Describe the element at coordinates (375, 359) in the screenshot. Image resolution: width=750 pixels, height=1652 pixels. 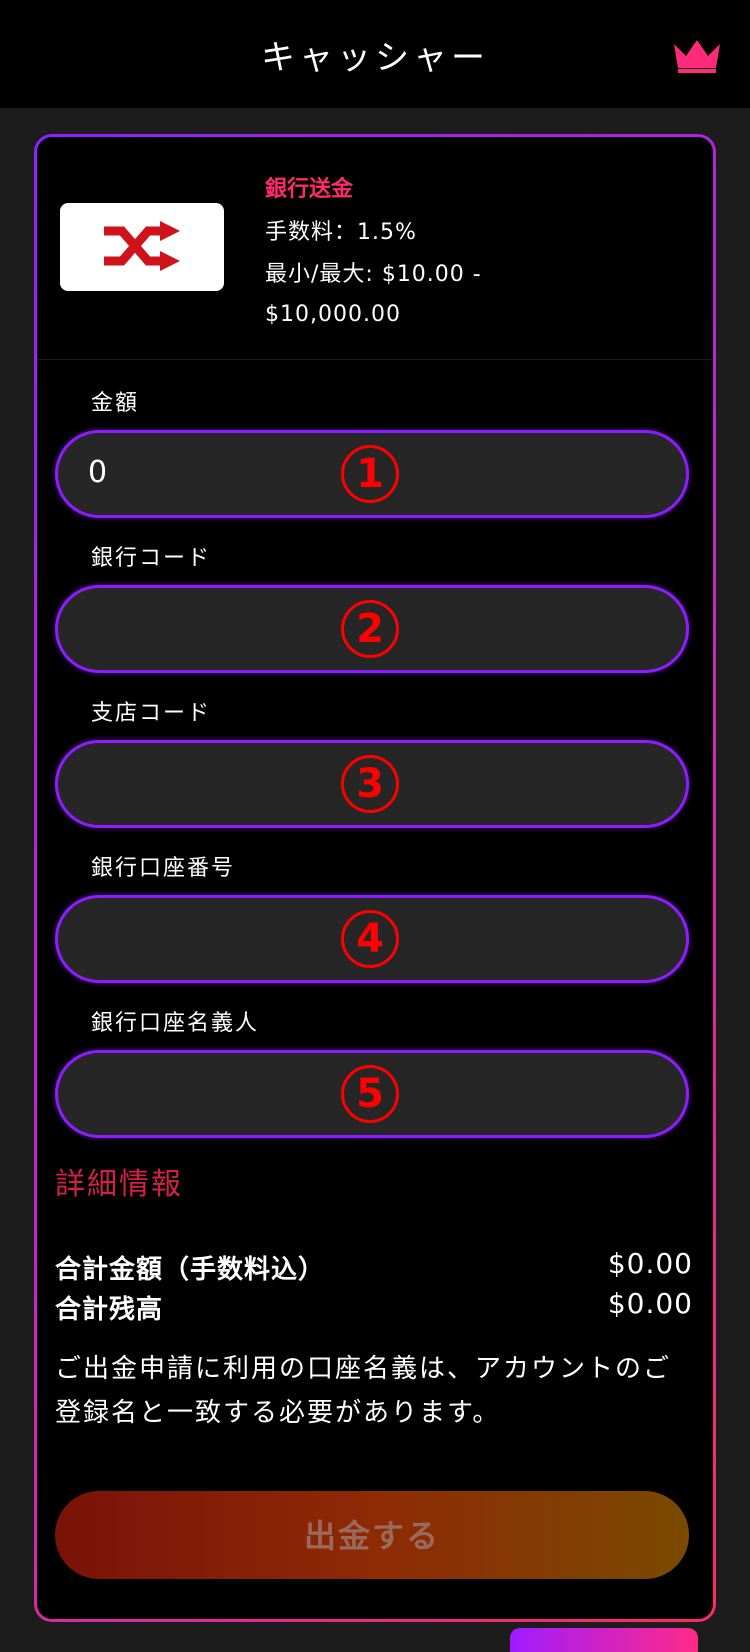
I see `divider` at that location.